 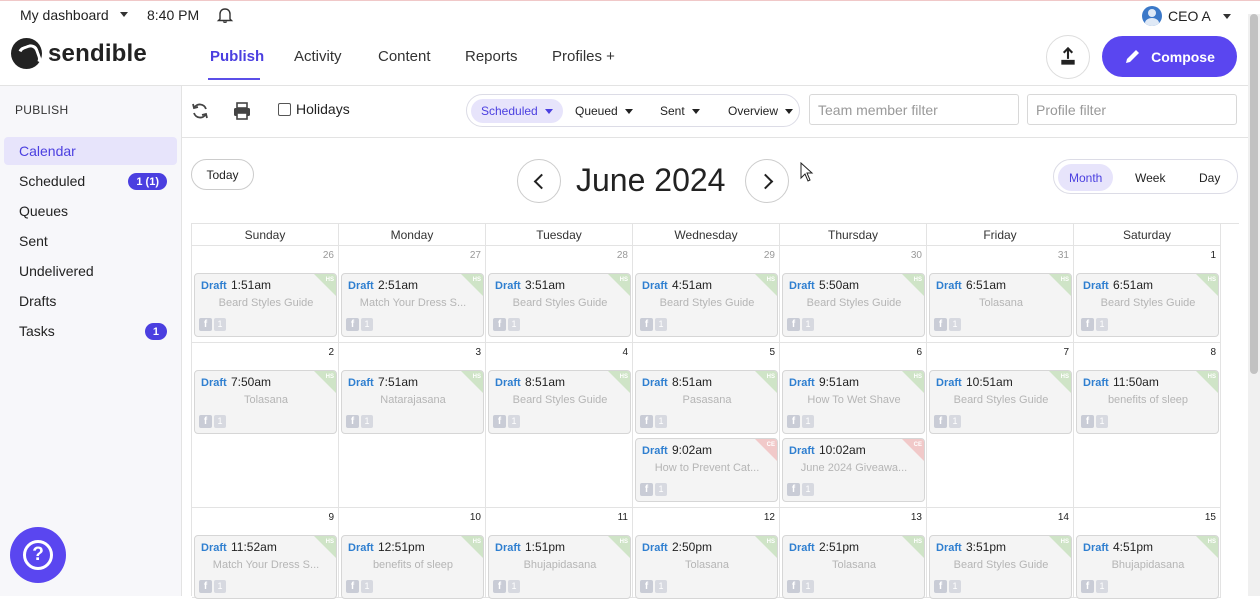 I want to click on filter-queued: Queued, so click(x=604, y=111).